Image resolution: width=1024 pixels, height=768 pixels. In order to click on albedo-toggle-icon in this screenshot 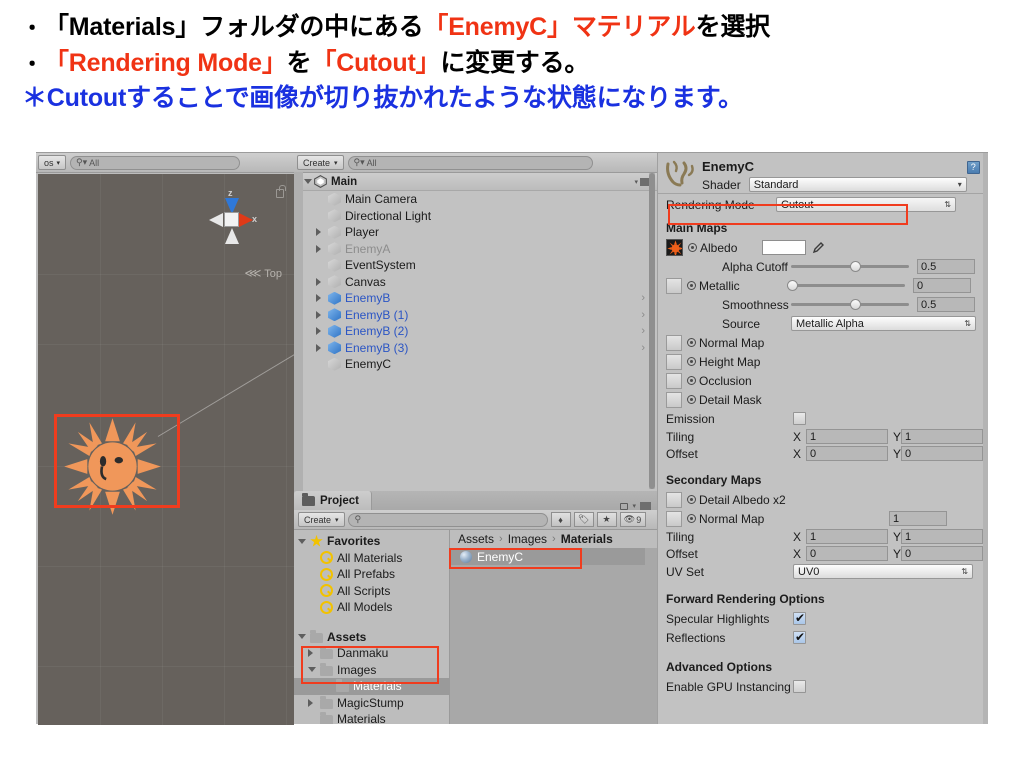, I will do `click(692, 247)`.